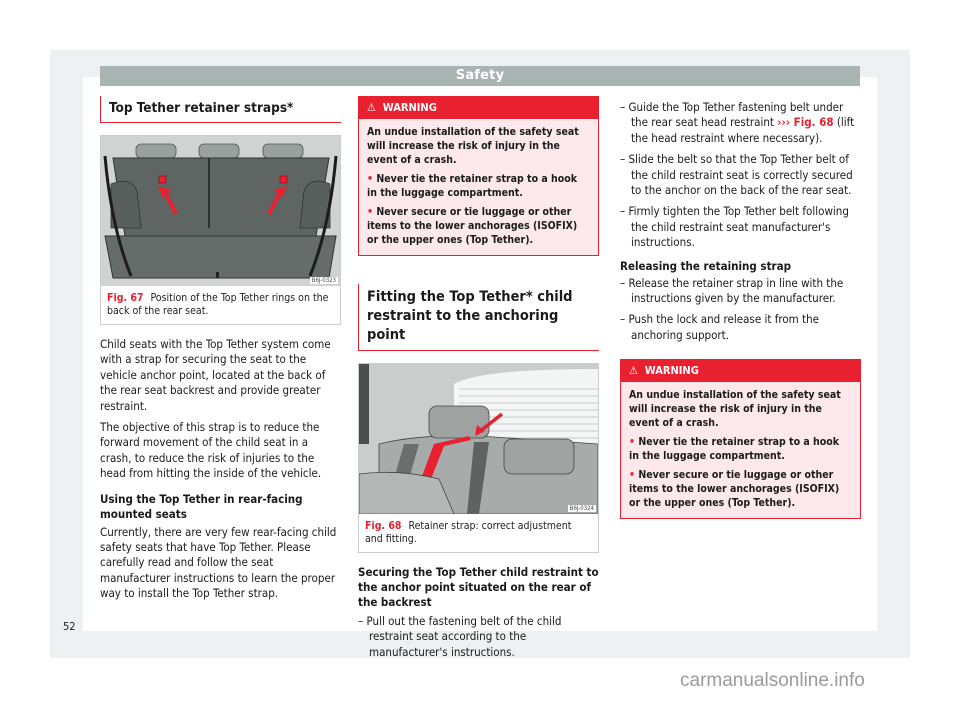  I want to click on figure-link: ››› Fig. 68, so click(805, 122).